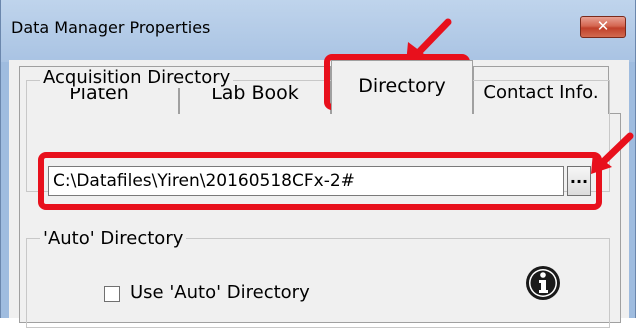 This screenshot has height=328, width=639. I want to click on close-icon: ✕, so click(603, 26).